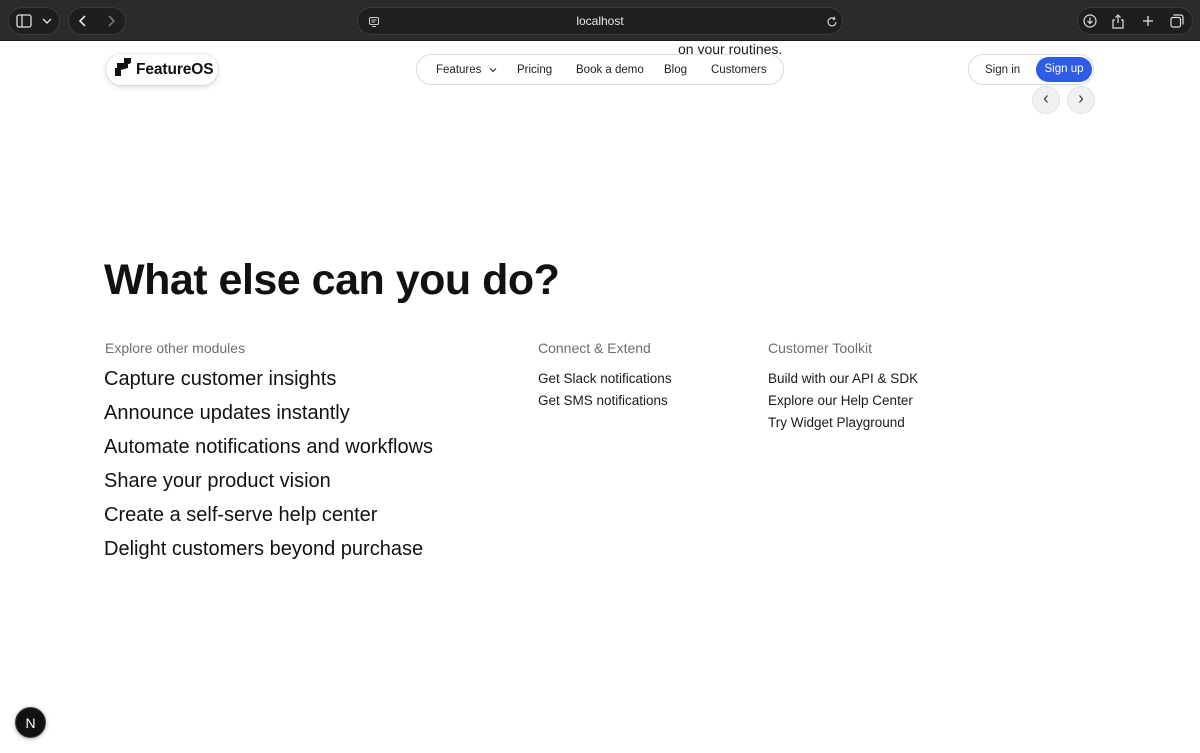  I want to click on nextjs-dev-badge: N, so click(30, 722).